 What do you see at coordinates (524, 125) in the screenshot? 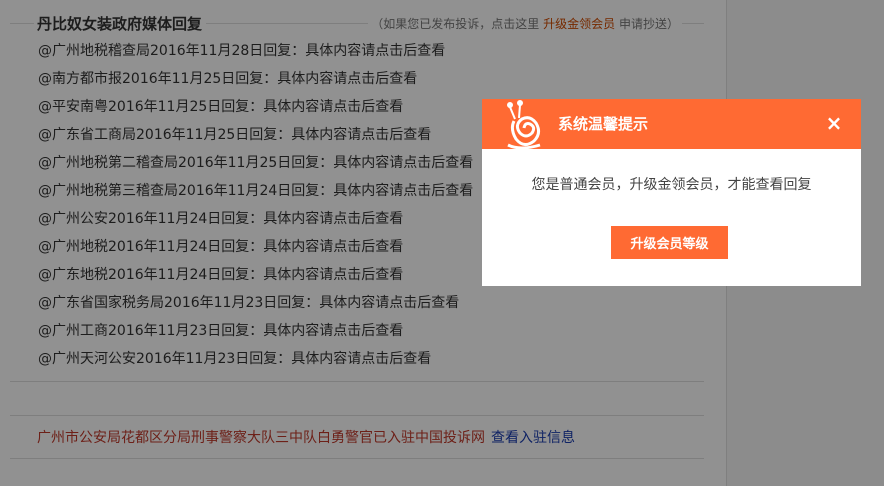
I see `snail-icon` at bounding box center [524, 125].